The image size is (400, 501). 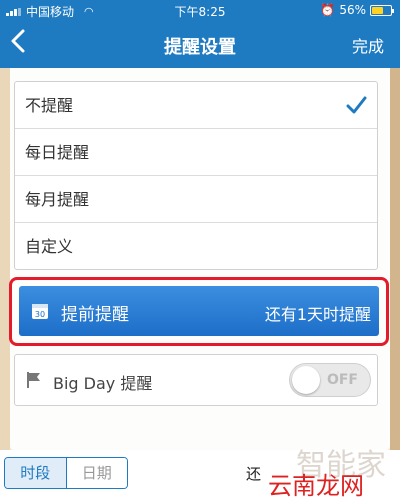 What do you see at coordinates (382, 10) in the screenshot?
I see `battery-icon` at bounding box center [382, 10].